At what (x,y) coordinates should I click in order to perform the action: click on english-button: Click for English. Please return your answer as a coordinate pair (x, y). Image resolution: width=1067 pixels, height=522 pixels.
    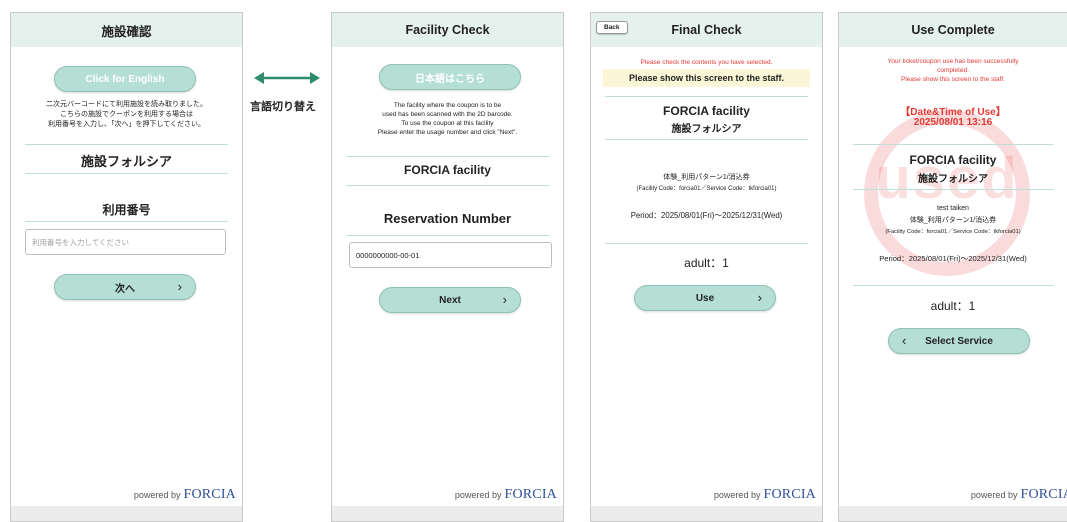
    Looking at the image, I should click on (125, 79).